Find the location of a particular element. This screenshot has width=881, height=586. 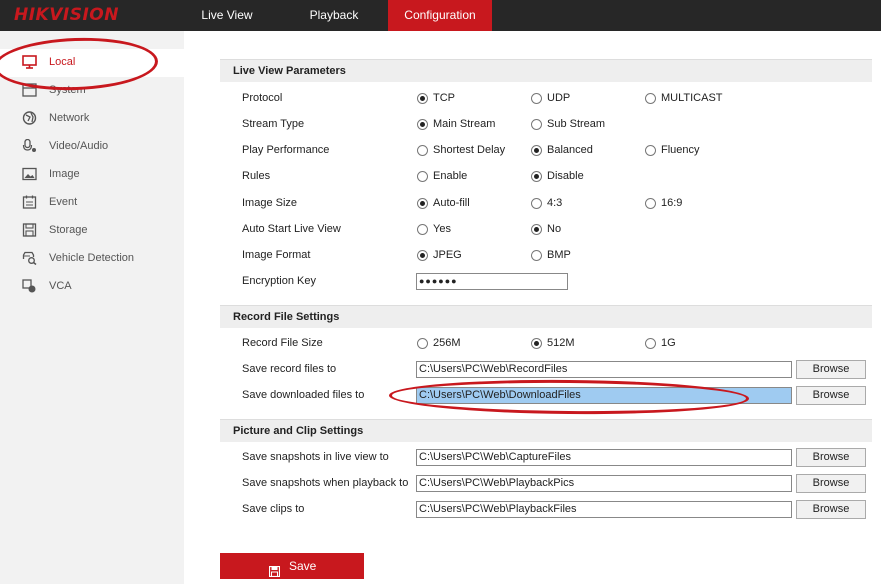

radio-label: Main Stream is located at coordinates (464, 124).